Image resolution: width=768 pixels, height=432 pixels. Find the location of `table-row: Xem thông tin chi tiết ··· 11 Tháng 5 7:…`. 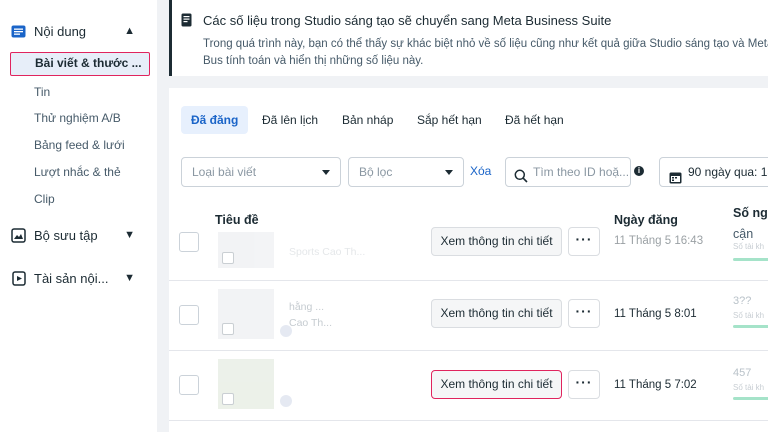

table-row: Xem thông tin chi tiết ··· 11 Tháng 5 7:… is located at coordinates (468, 385).